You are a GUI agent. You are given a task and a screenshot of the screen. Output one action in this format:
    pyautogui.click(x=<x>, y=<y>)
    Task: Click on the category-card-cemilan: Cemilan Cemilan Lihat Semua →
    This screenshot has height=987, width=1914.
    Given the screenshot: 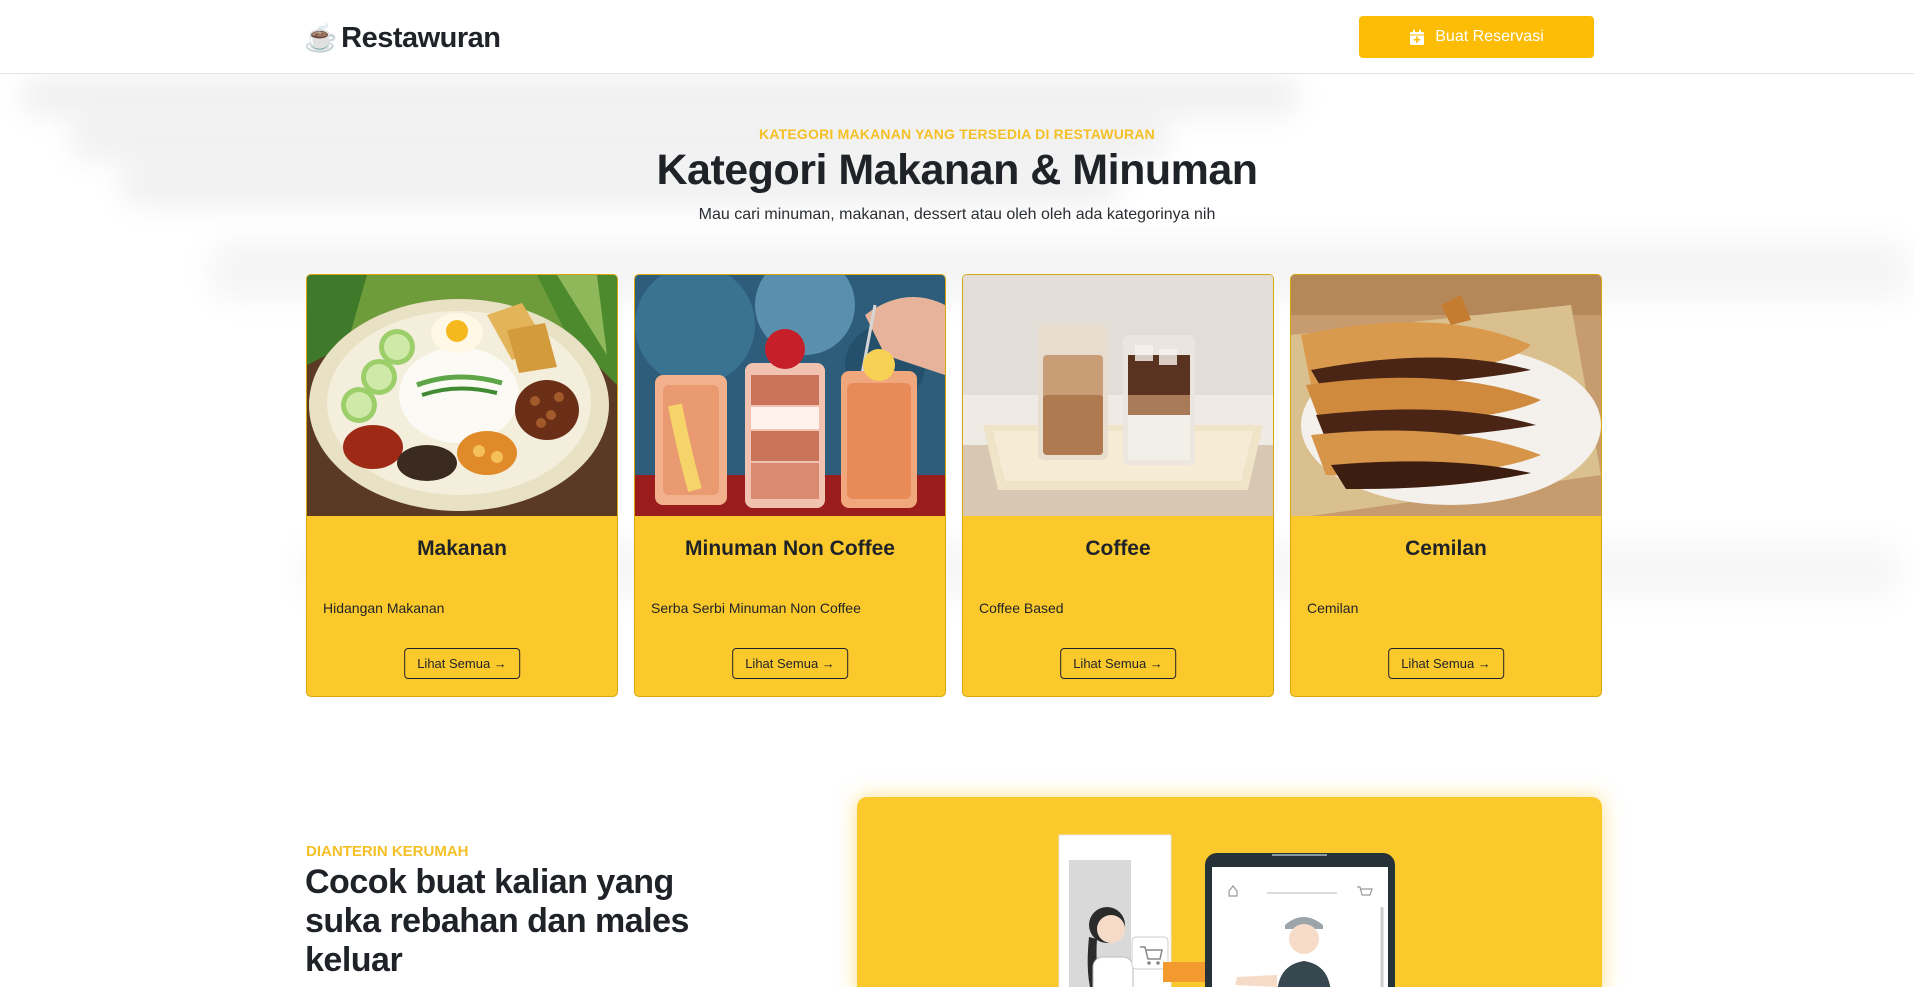 What is the action you would take?
    pyautogui.click(x=1446, y=485)
    